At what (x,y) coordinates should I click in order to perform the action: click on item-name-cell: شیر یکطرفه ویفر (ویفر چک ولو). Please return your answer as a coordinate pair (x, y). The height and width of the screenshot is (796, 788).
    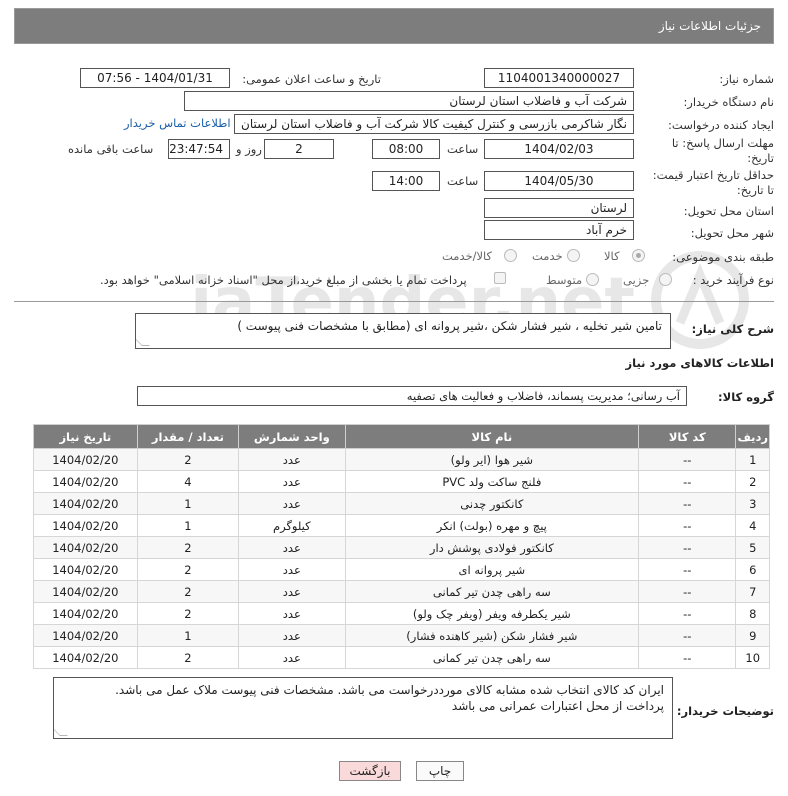
    Looking at the image, I should click on (492, 613).